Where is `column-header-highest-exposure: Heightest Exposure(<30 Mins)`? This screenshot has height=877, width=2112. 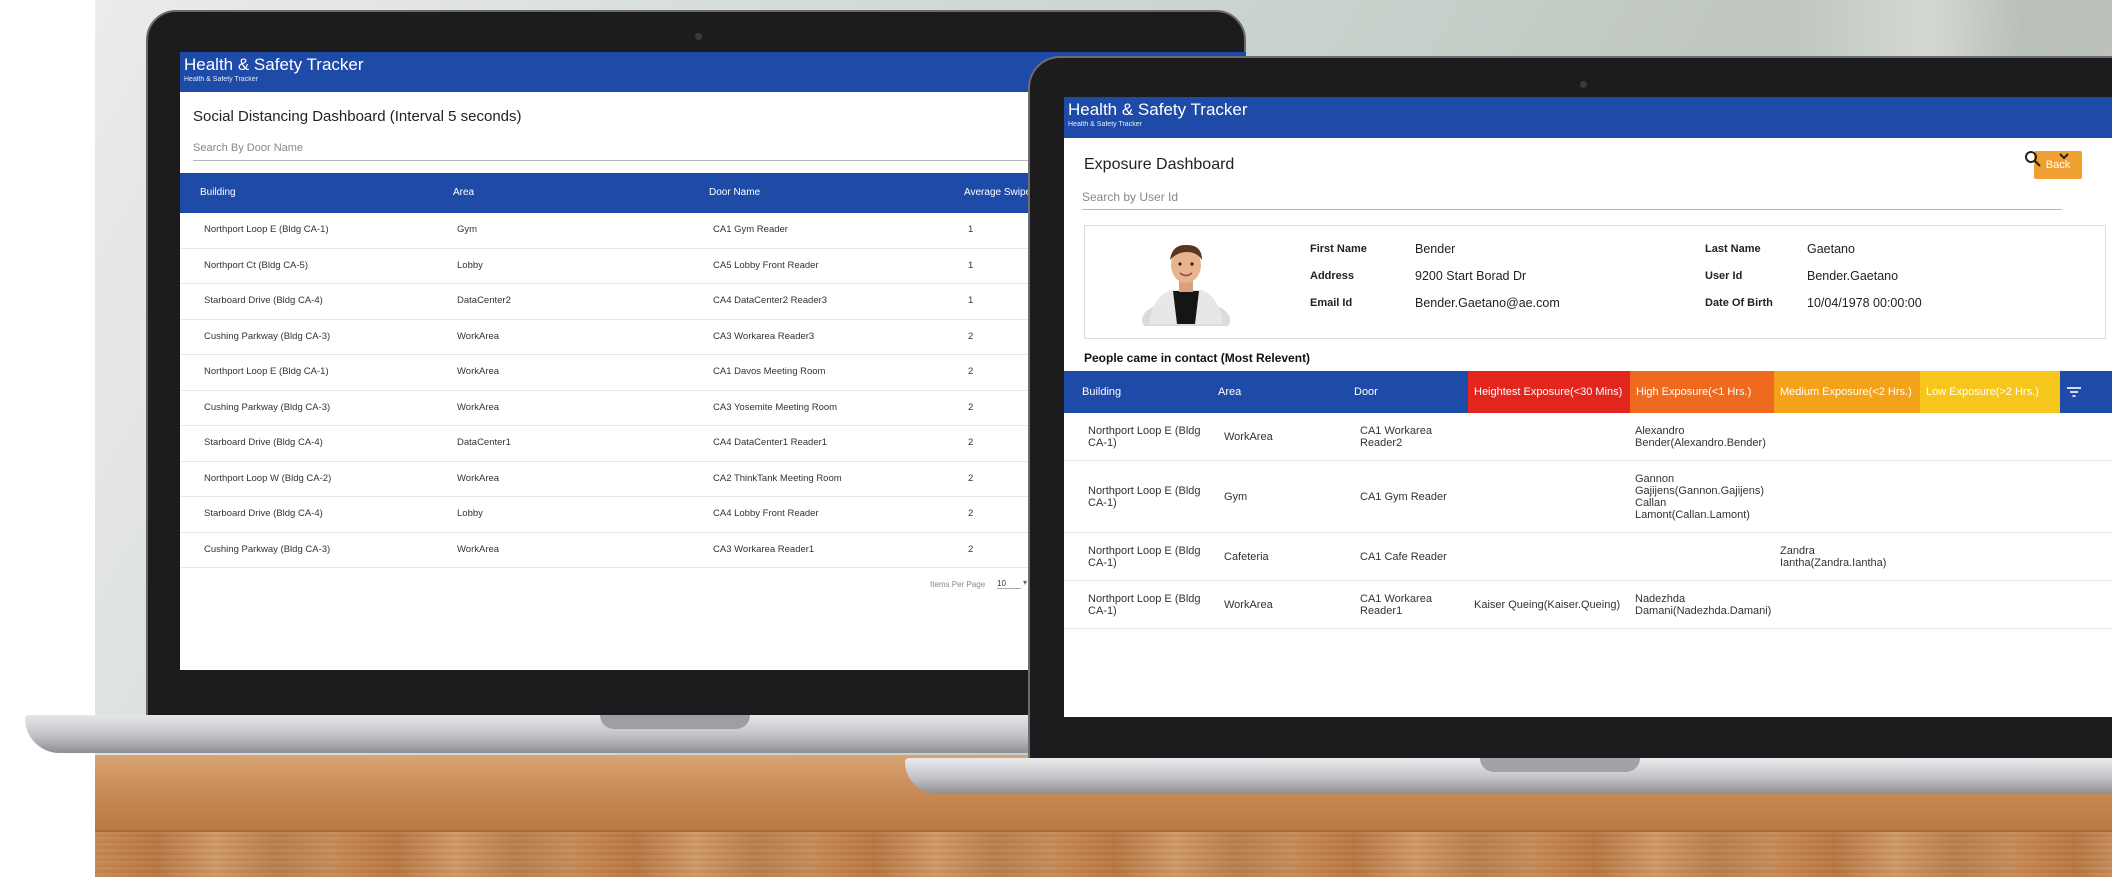
column-header-highest-exposure: Heightest Exposure(<30 Mins) is located at coordinates (1549, 392).